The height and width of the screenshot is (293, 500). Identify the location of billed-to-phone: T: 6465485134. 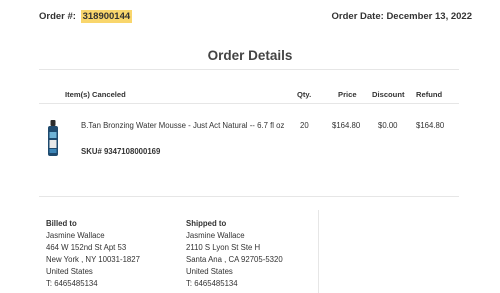
(72, 283).